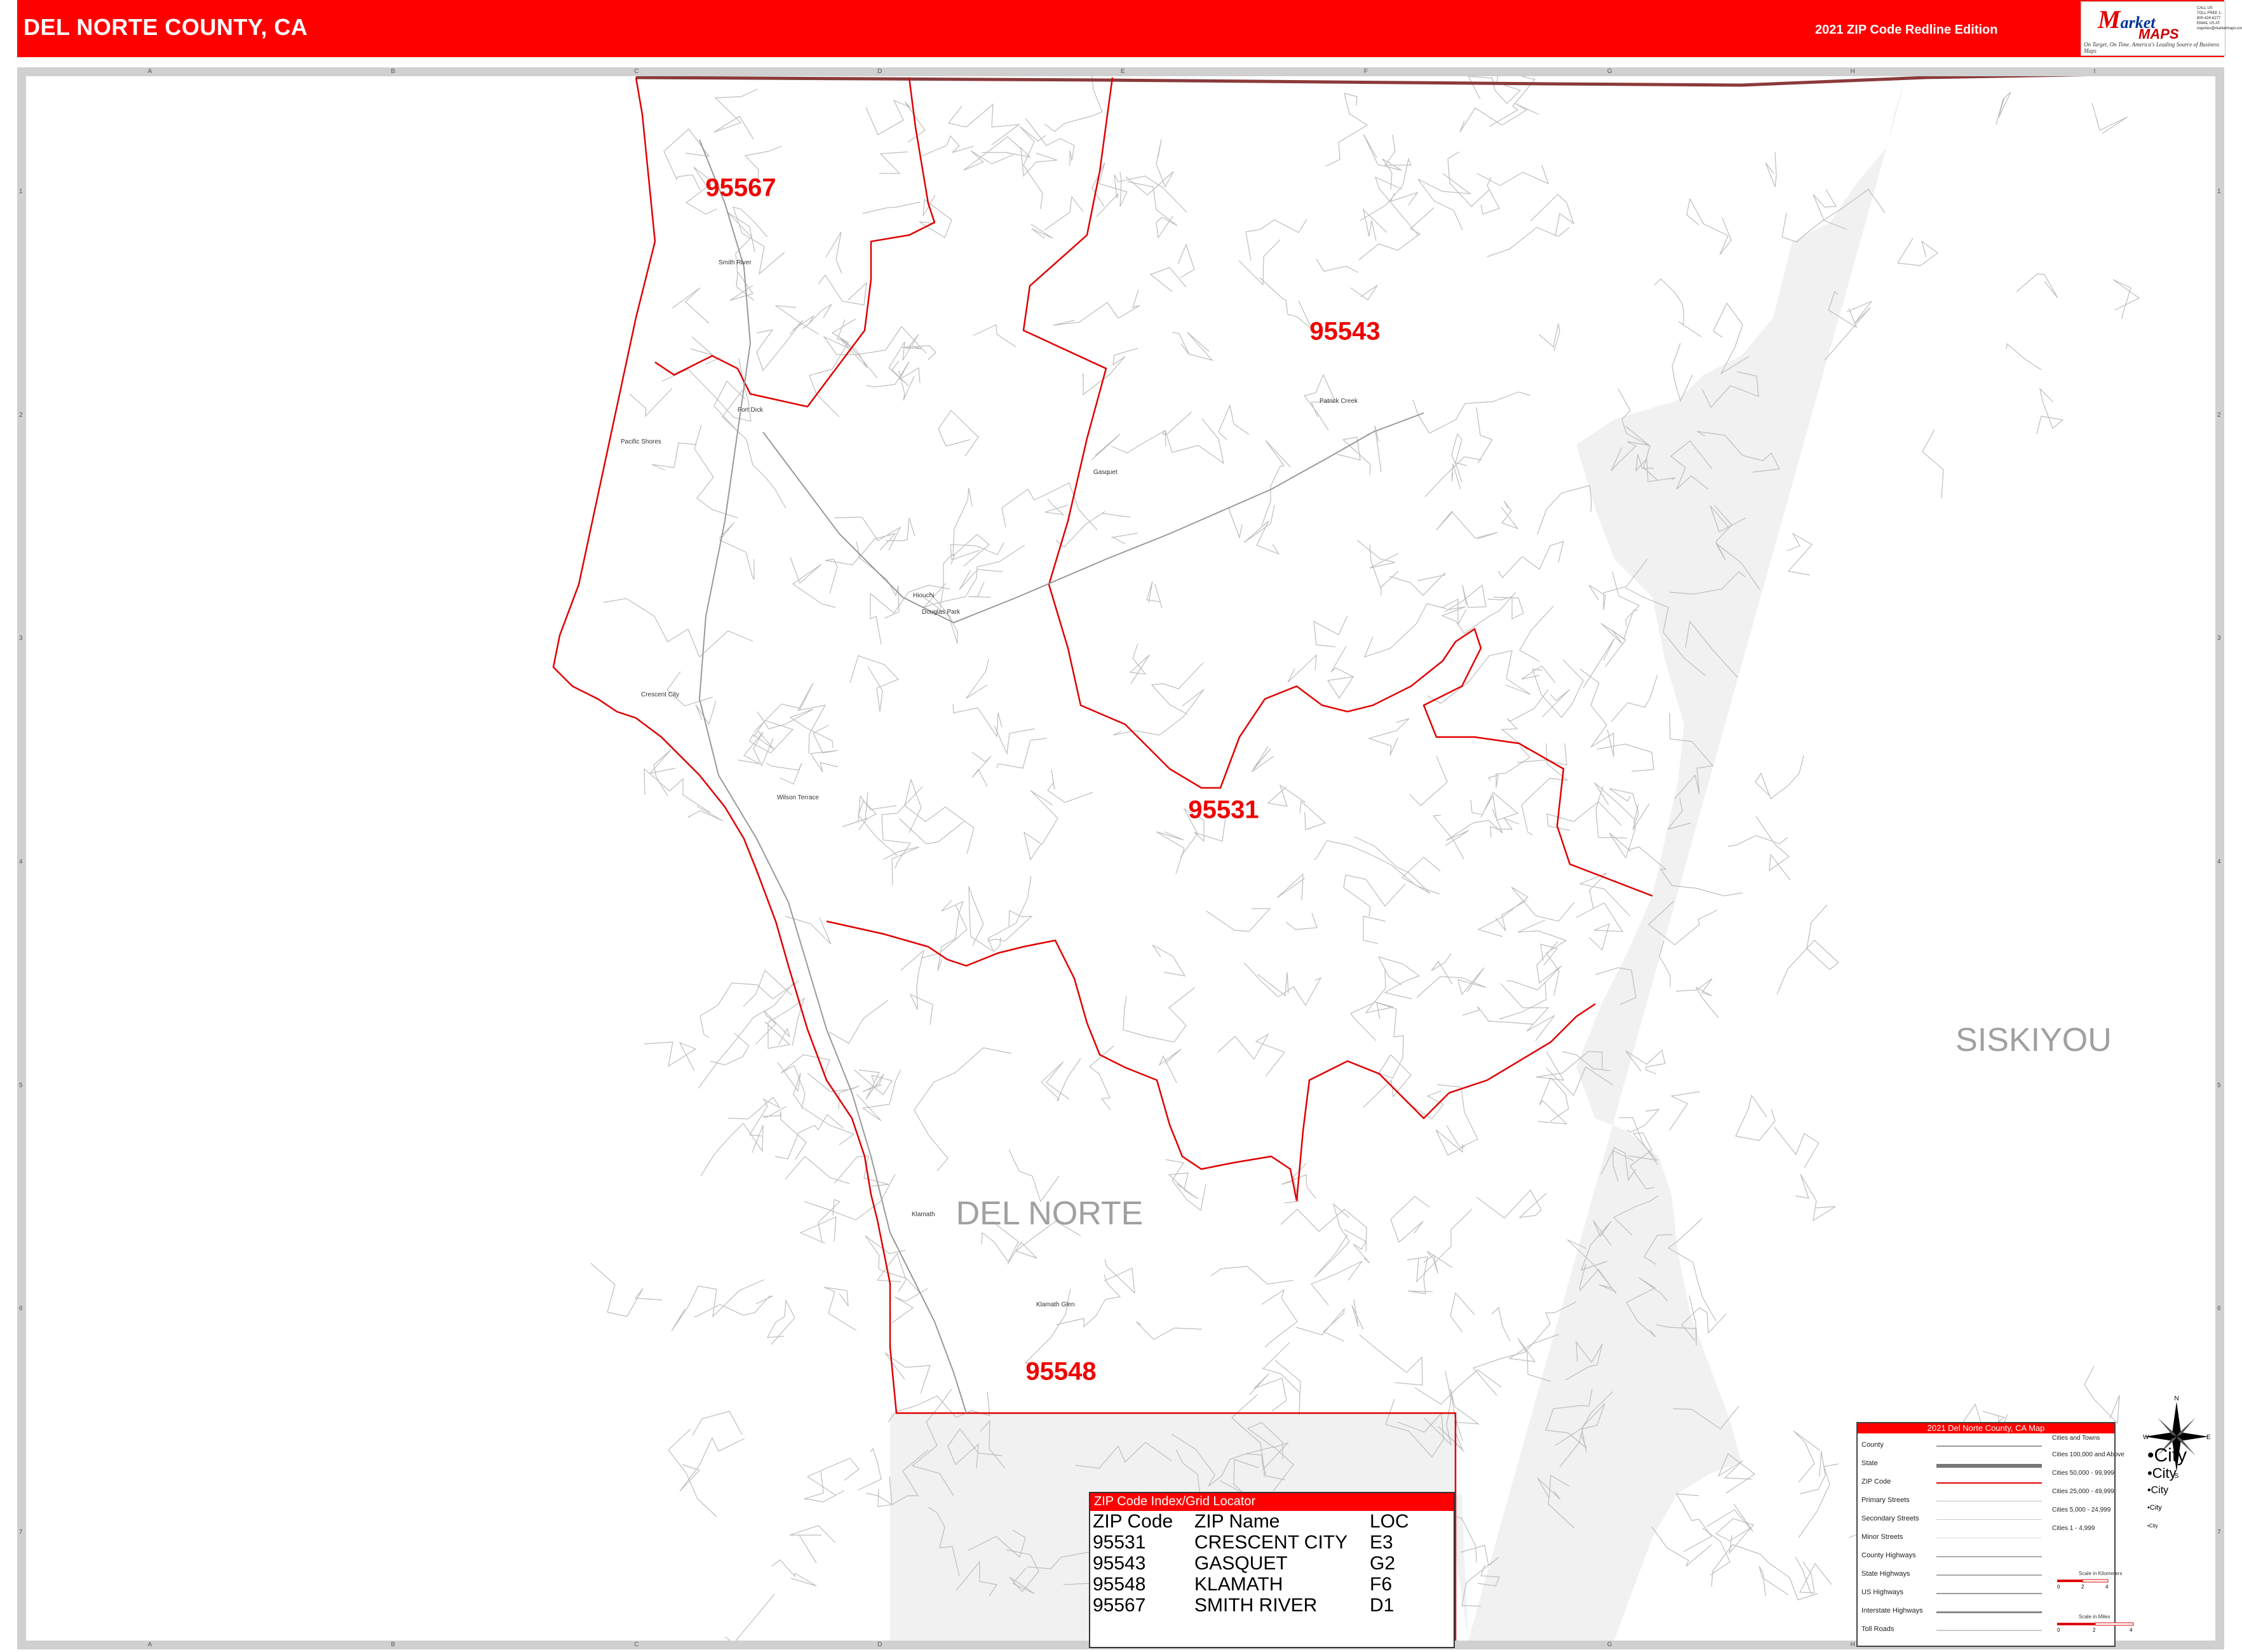  What do you see at coordinates (1344, 332) in the screenshot?
I see `zip-label-95543: 95543` at bounding box center [1344, 332].